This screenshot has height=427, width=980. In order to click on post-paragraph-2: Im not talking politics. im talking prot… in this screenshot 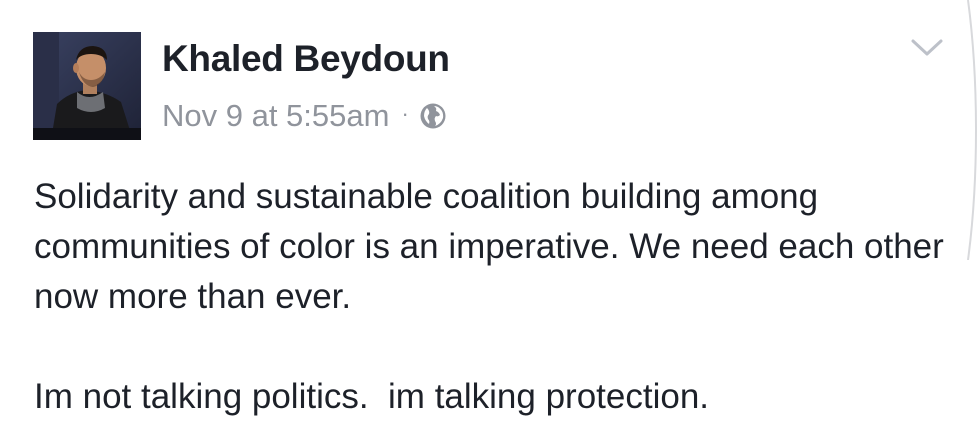, I will do `click(372, 396)`.